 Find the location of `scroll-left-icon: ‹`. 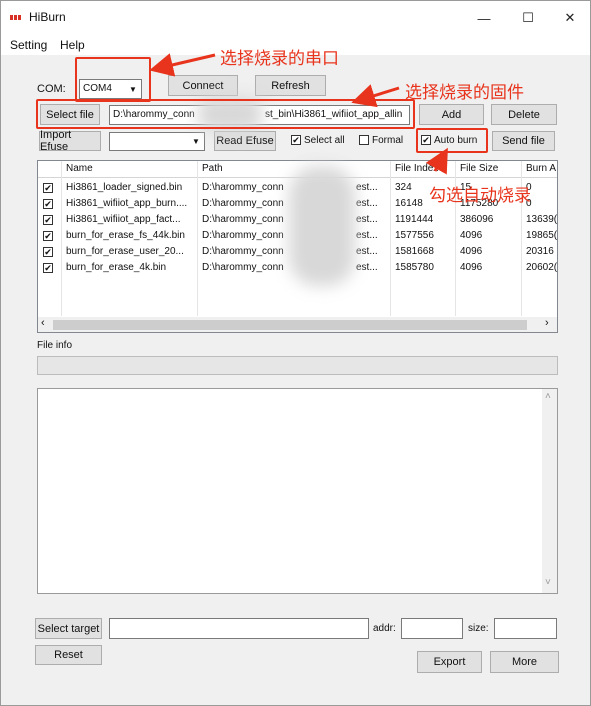

scroll-left-icon: ‹ is located at coordinates (43, 323).